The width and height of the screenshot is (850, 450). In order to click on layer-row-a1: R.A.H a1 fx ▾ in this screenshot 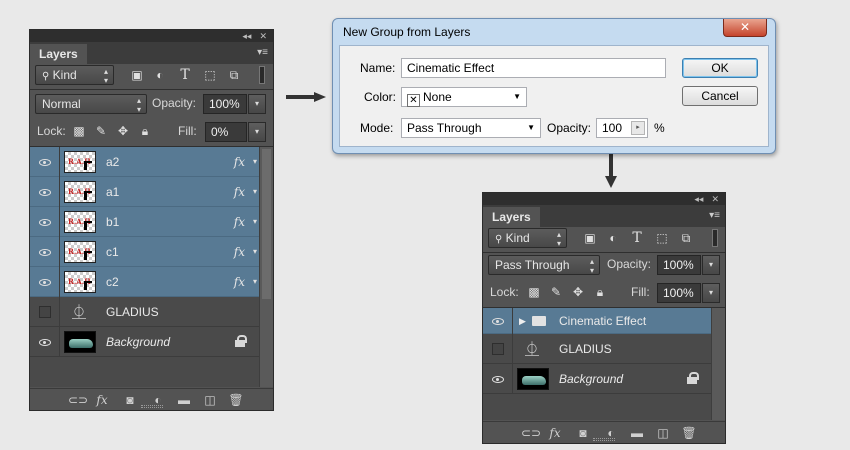, I will do `click(144, 192)`.